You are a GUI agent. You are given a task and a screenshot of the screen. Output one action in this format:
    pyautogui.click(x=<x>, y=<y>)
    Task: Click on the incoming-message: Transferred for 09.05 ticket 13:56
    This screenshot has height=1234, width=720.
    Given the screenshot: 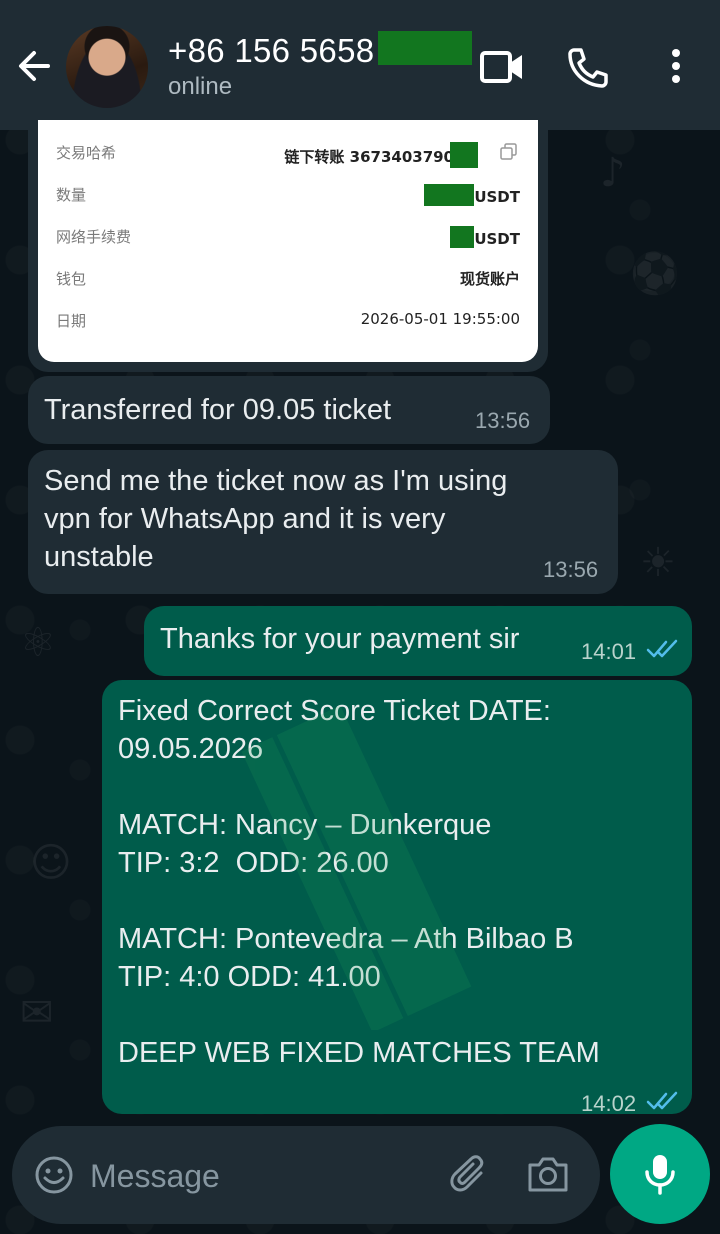 What is the action you would take?
    pyautogui.click(x=289, y=410)
    